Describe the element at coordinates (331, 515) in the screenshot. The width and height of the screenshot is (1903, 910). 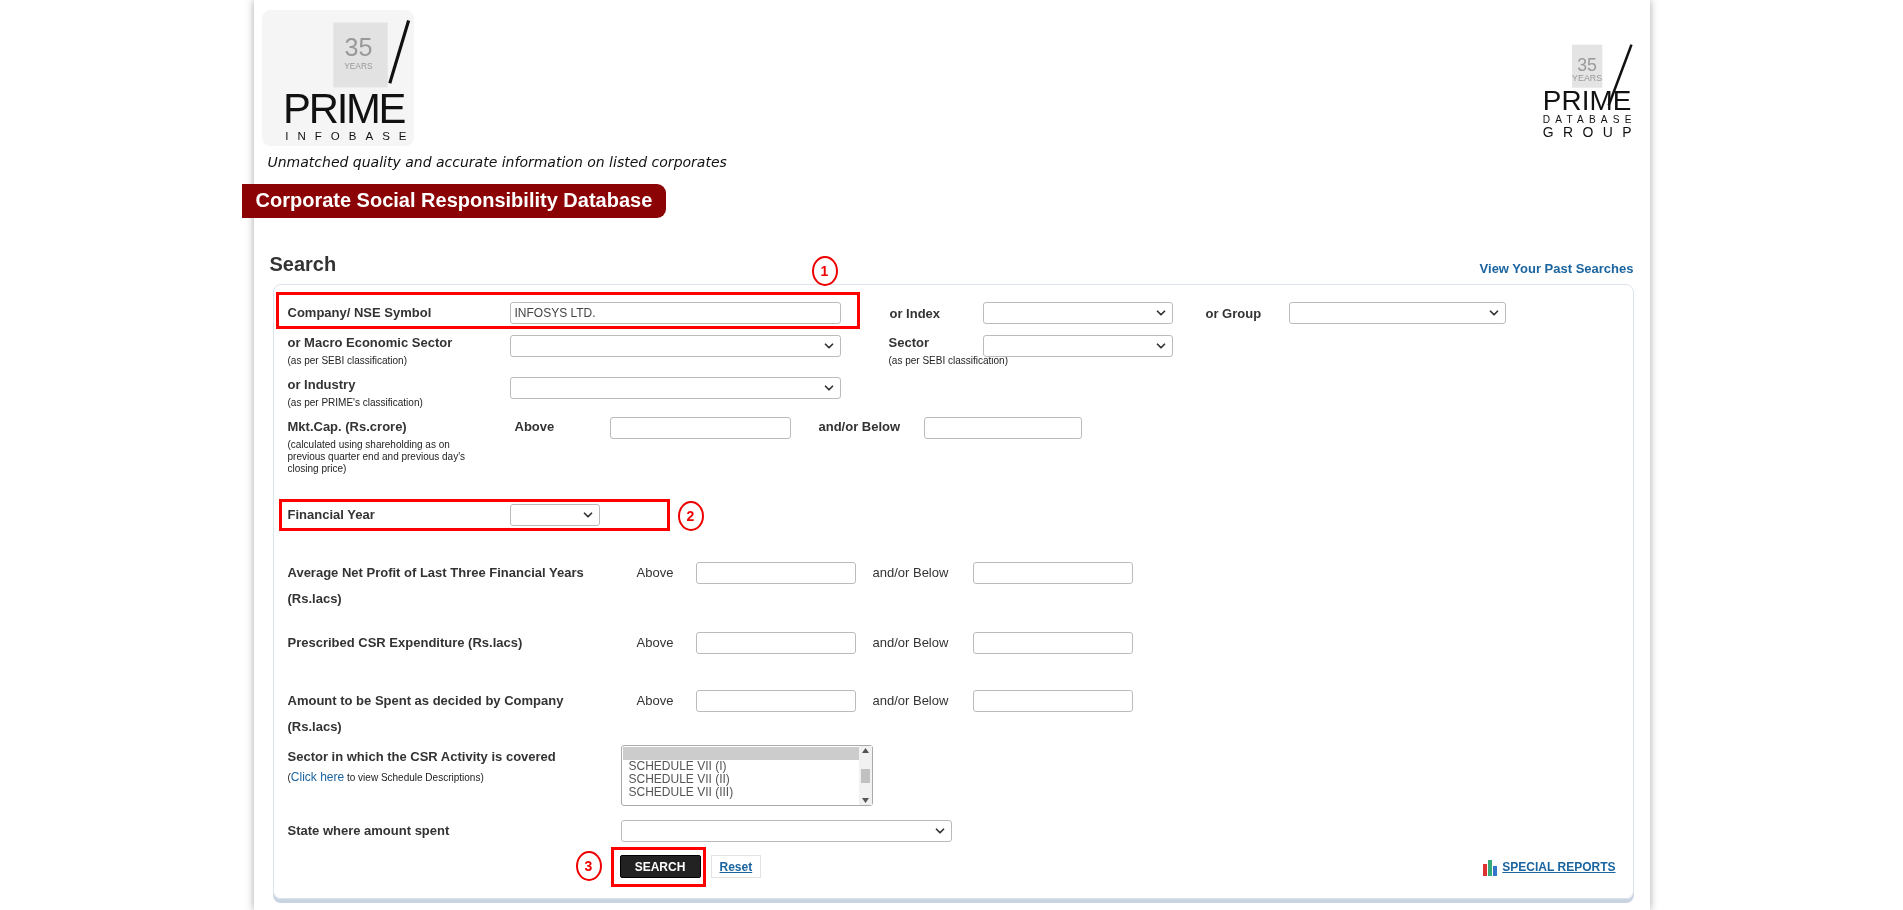
I see `field-label: Financial Year` at that location.